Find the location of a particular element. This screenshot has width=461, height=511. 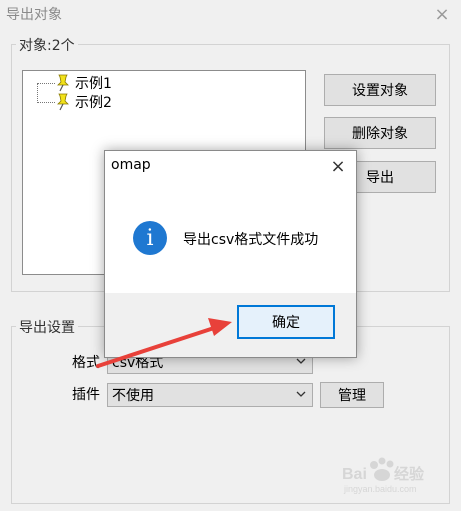

set-object-button: 设置对象 is located at coordinates (380, 90).